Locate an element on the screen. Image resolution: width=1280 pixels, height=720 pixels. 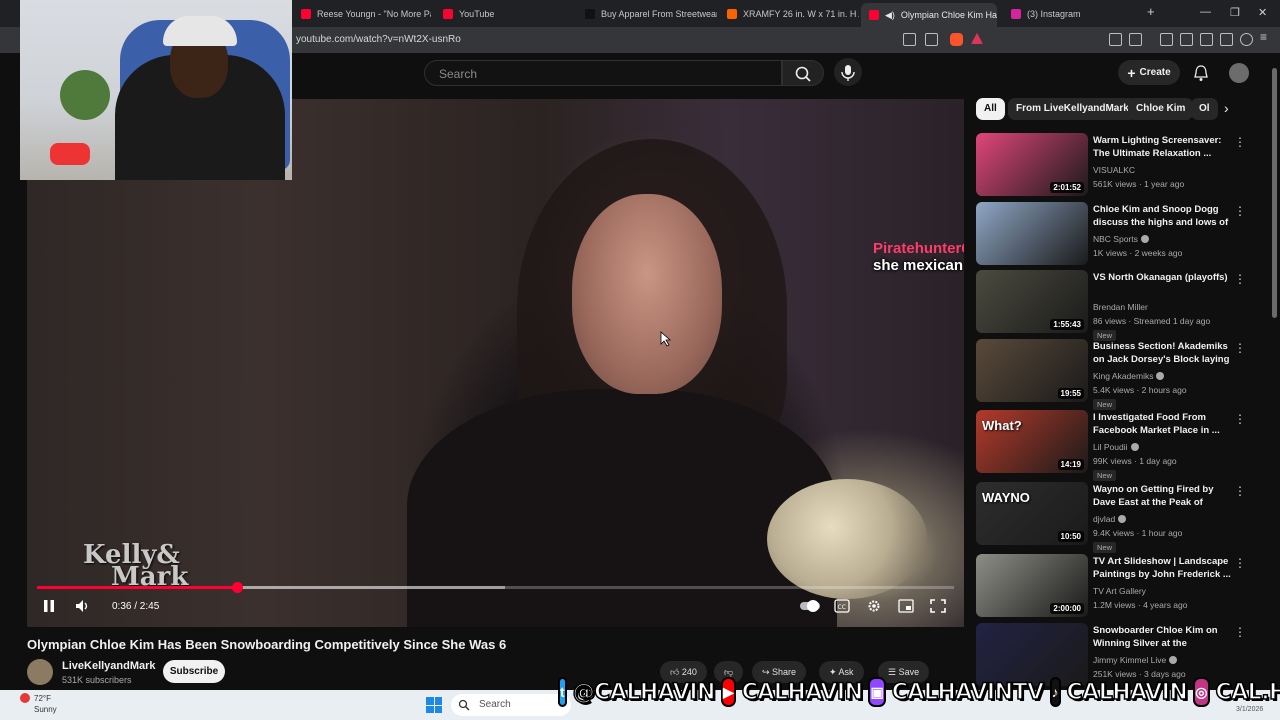
channel-name: LiveKellyandMark is located at coordinates (109, 666).